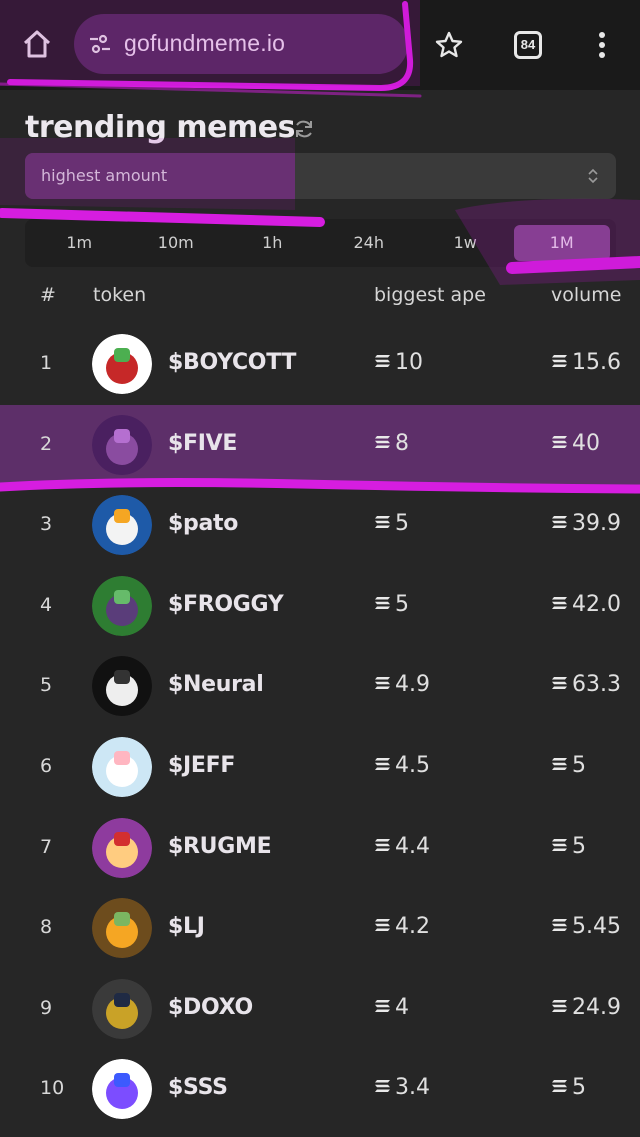 The image size is (640, 1137). I want to click on tab-1M: 1M, so click(561, 243).